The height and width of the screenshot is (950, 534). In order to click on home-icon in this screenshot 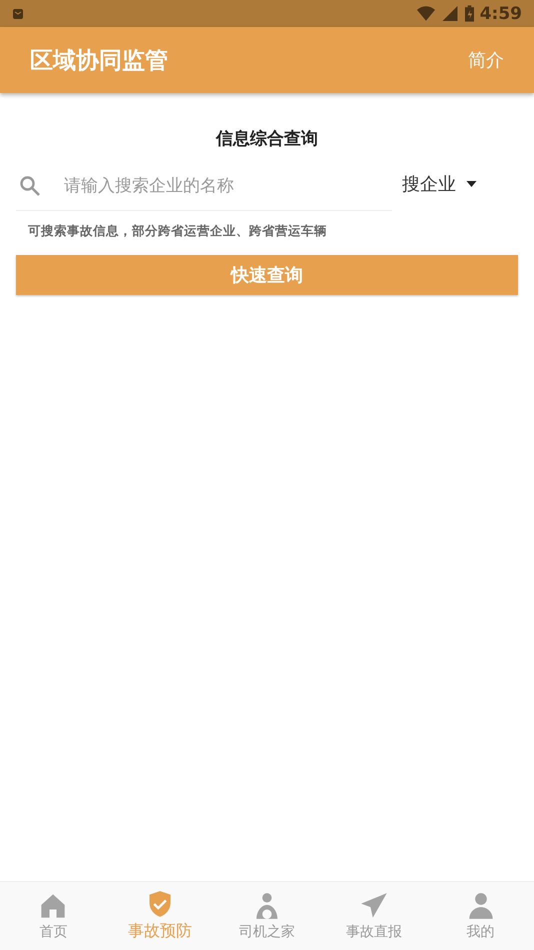, I will do `click(53, 906)`.